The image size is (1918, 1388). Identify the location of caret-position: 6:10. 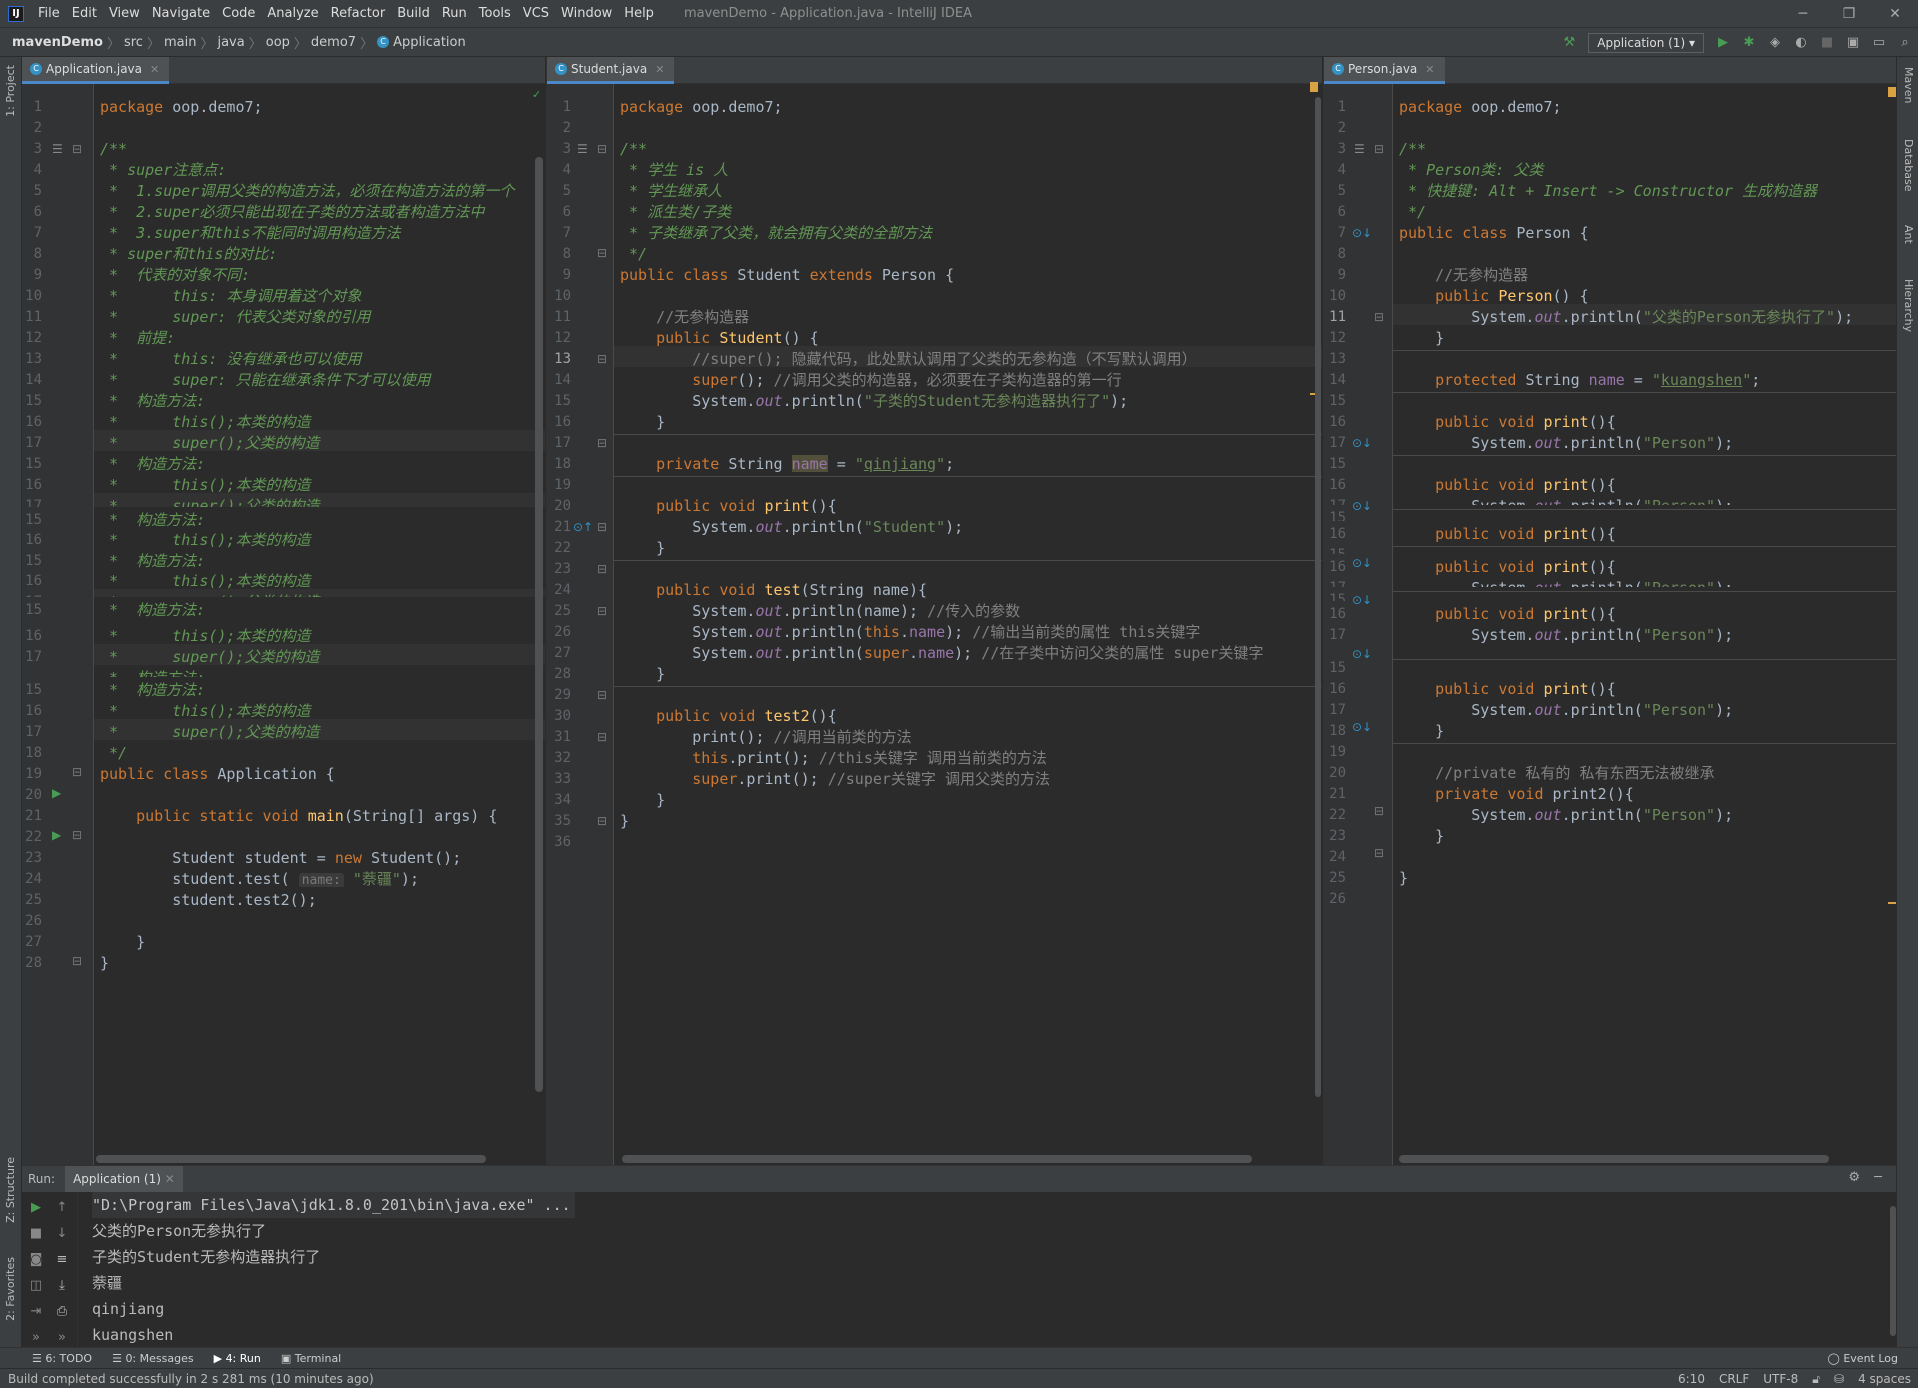
(1691, 1379).